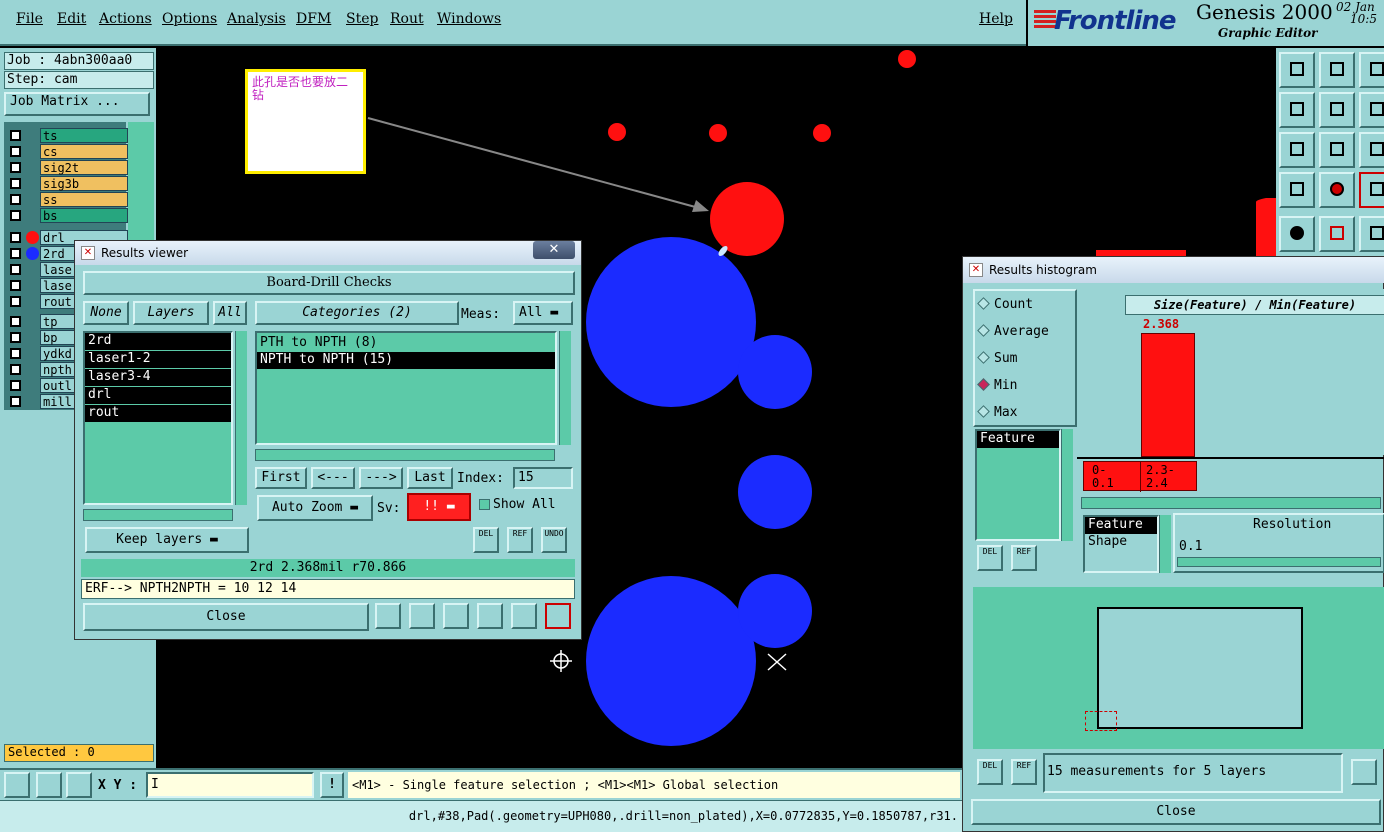 This screenshot has width=1384, height=832. What do you see at coordinates (1297, 70) in the screenshot?
I see `pan-up-icon` at bounding box center [1297, 70].